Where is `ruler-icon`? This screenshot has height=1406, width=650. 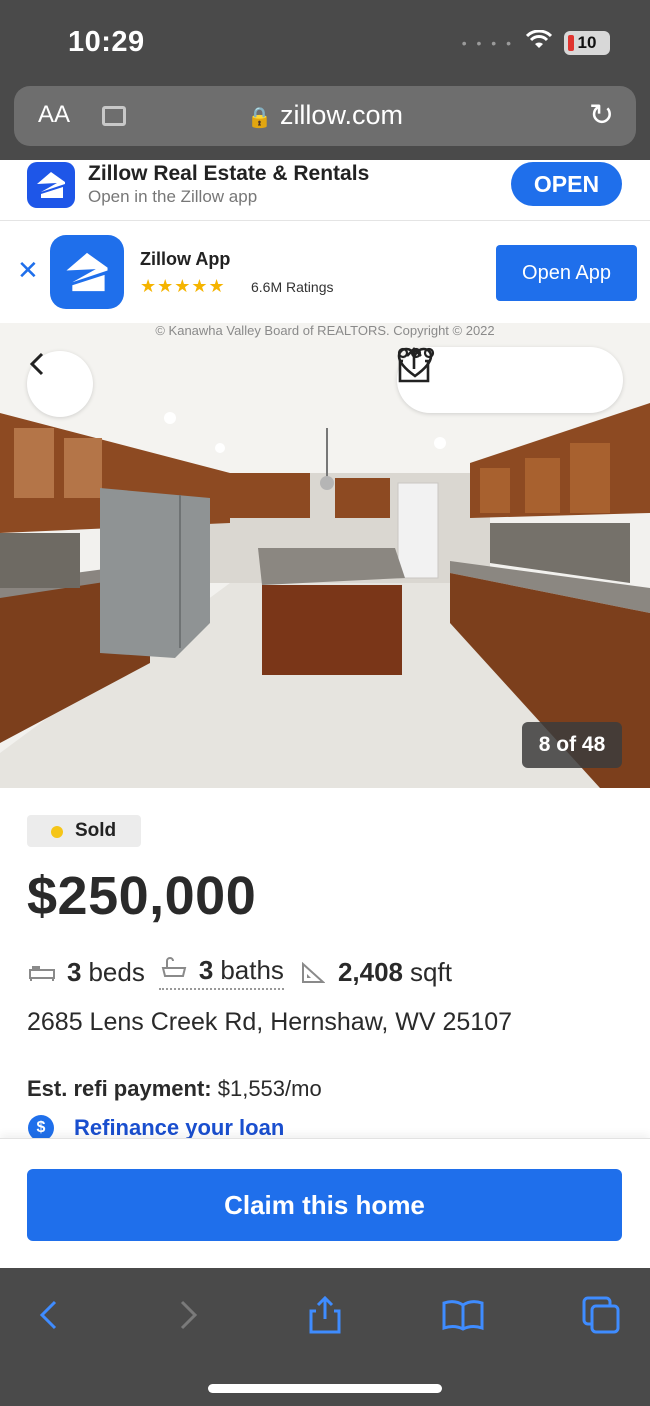 ruler-icon is located at coordinates (313, 972).